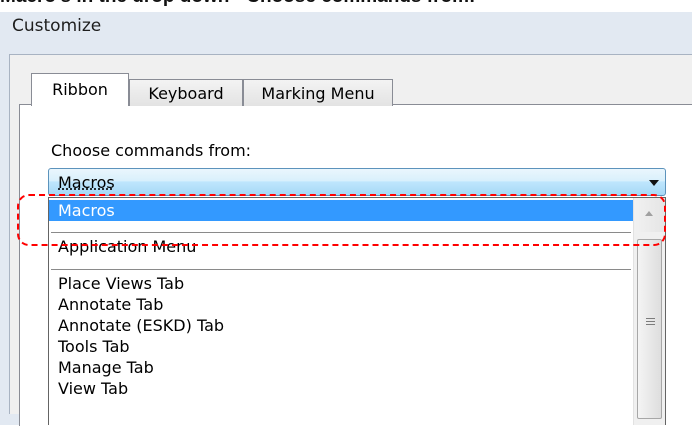 This screenshot has width=692, height=426. Describe the element at coordinates (57, 26) in the screenshot. I see `dialog-title: Customize` at that location.